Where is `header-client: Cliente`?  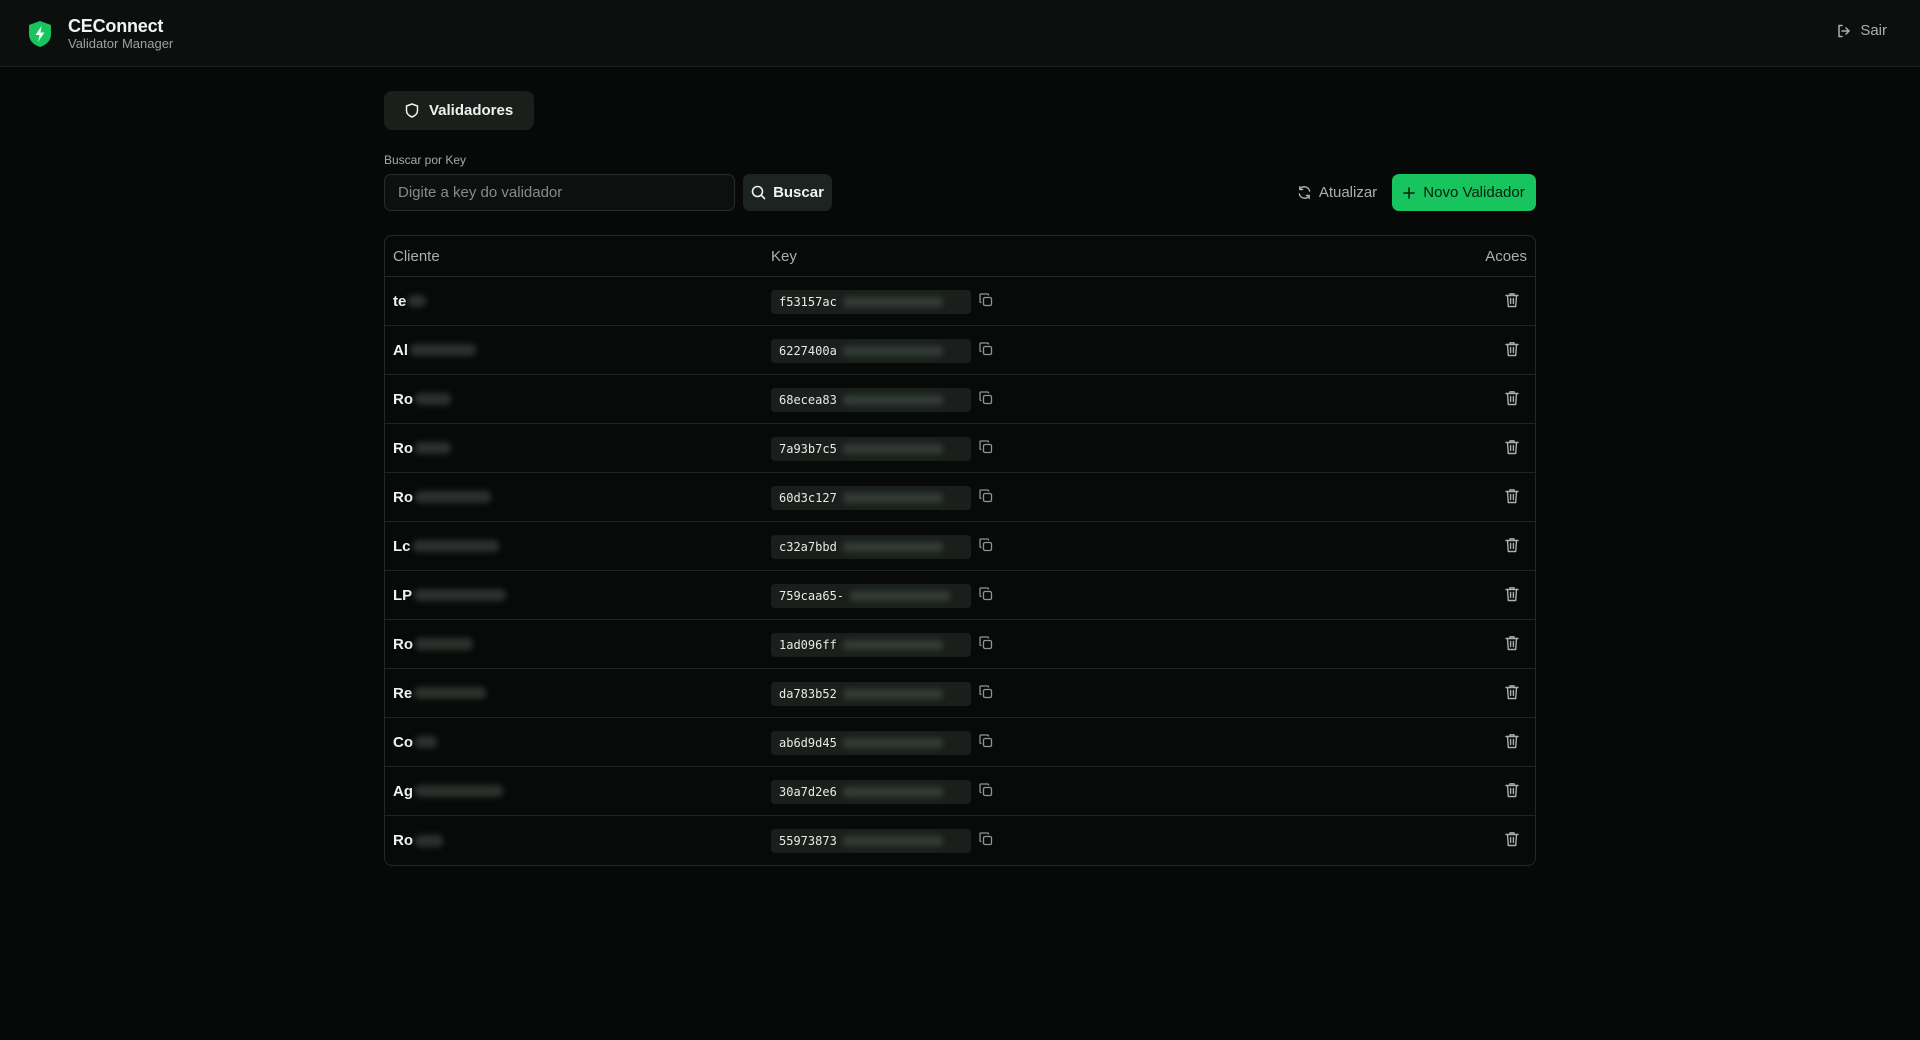
header-client: Cliente is located at coordinates (416, 256).